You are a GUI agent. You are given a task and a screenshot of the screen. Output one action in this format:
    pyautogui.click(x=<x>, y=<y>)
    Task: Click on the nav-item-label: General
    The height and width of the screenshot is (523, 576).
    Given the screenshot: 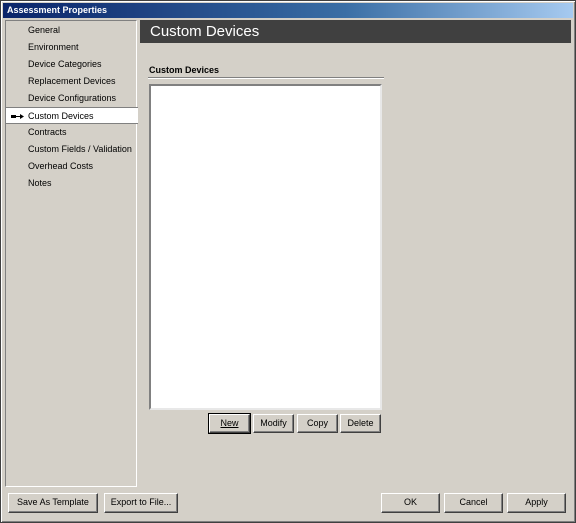 What is the action you would take?
    pyautogui.click(x=44, y=30)
    